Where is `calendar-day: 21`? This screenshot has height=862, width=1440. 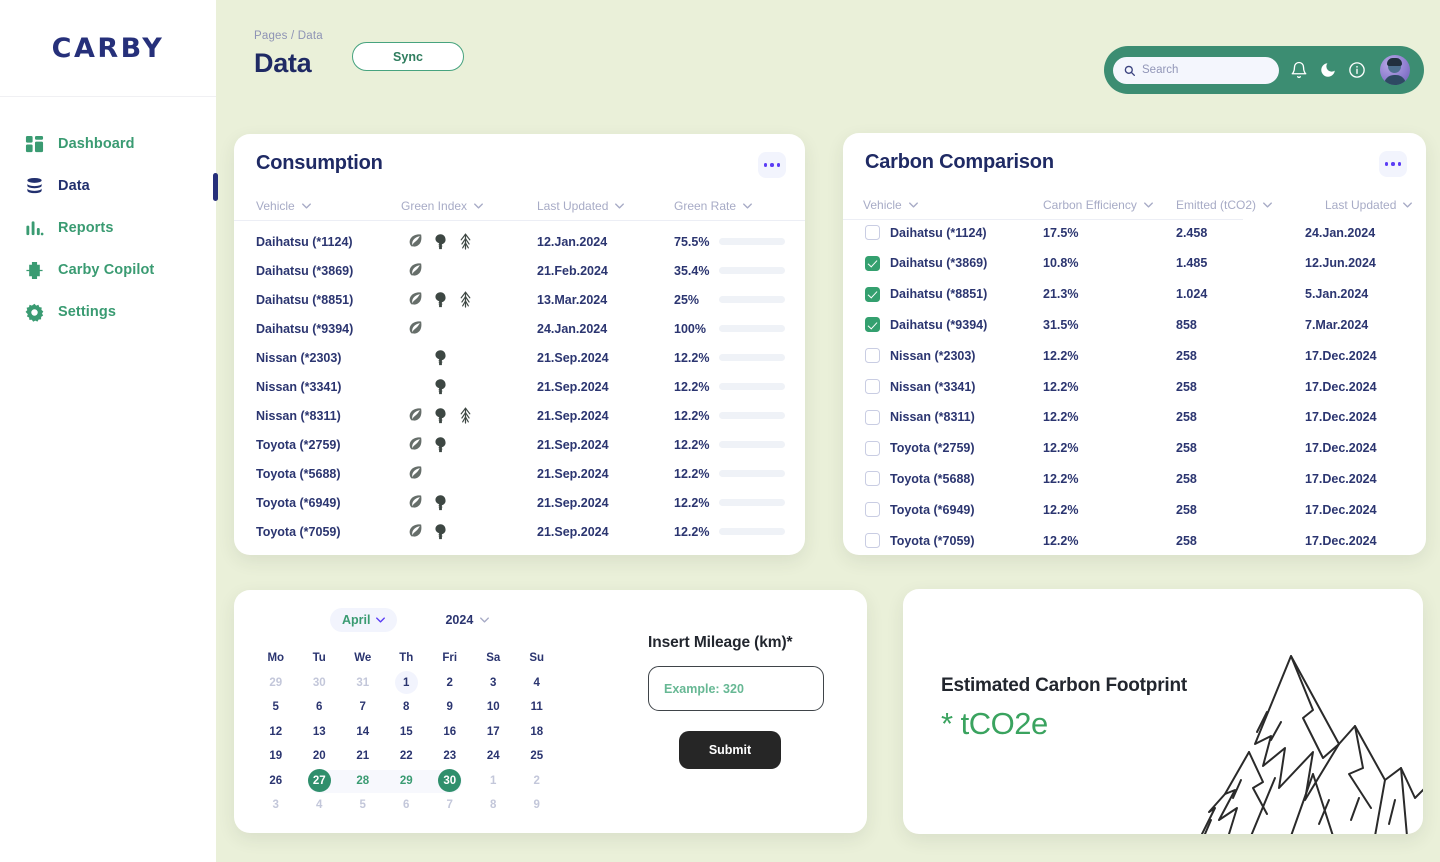 calendar-day: 21 is located at coordinates (363, 756).